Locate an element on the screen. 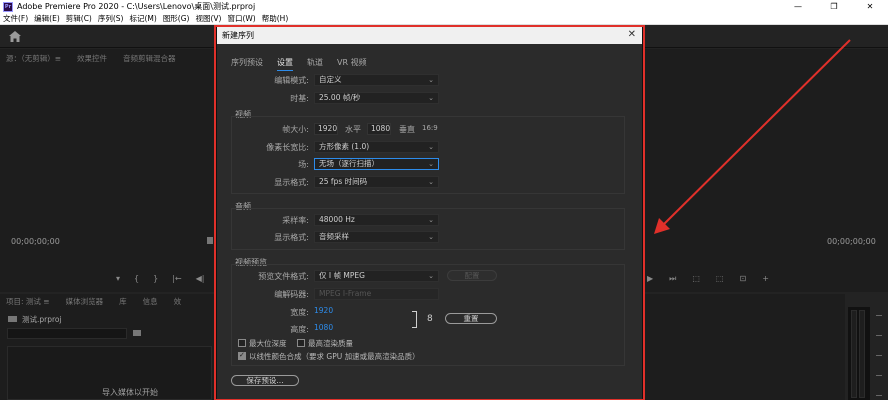 This screenshot has width=888, height=400. annotation-arrow is located at coordinates (752, 136).